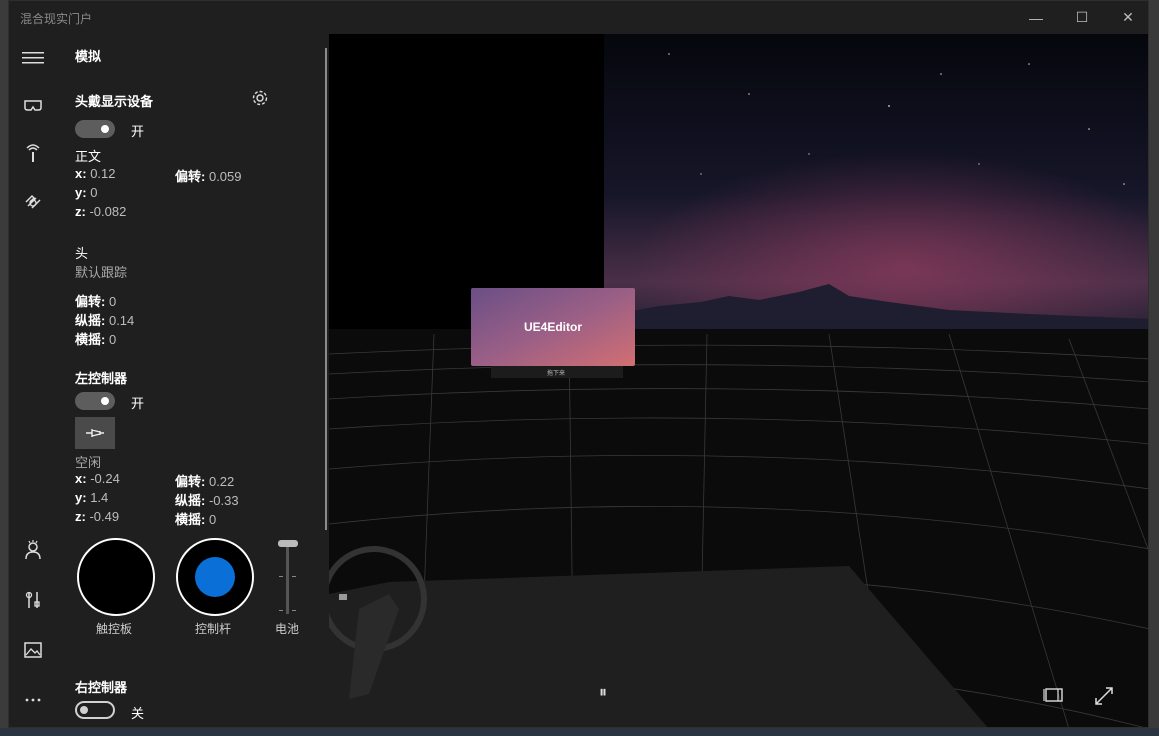 Image resolution: width=1159 pixels, height=736 pixels. Describe the element at coordinates (33, 58) in the screenshot. I see `hamburger-icon` at that location.